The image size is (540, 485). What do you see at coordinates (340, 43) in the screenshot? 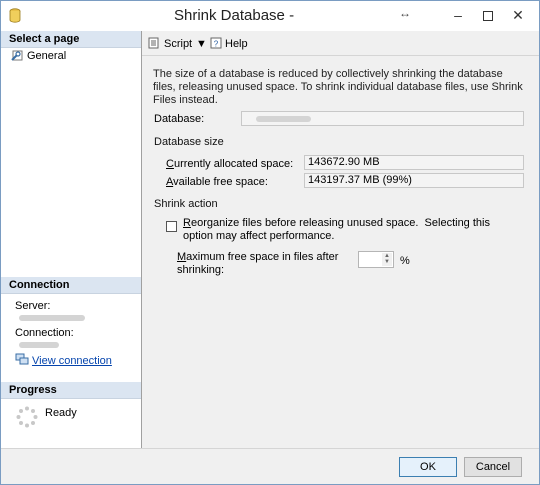
I see `toolbar: Script ▼ ? Help` at bounding box center [340, 43].